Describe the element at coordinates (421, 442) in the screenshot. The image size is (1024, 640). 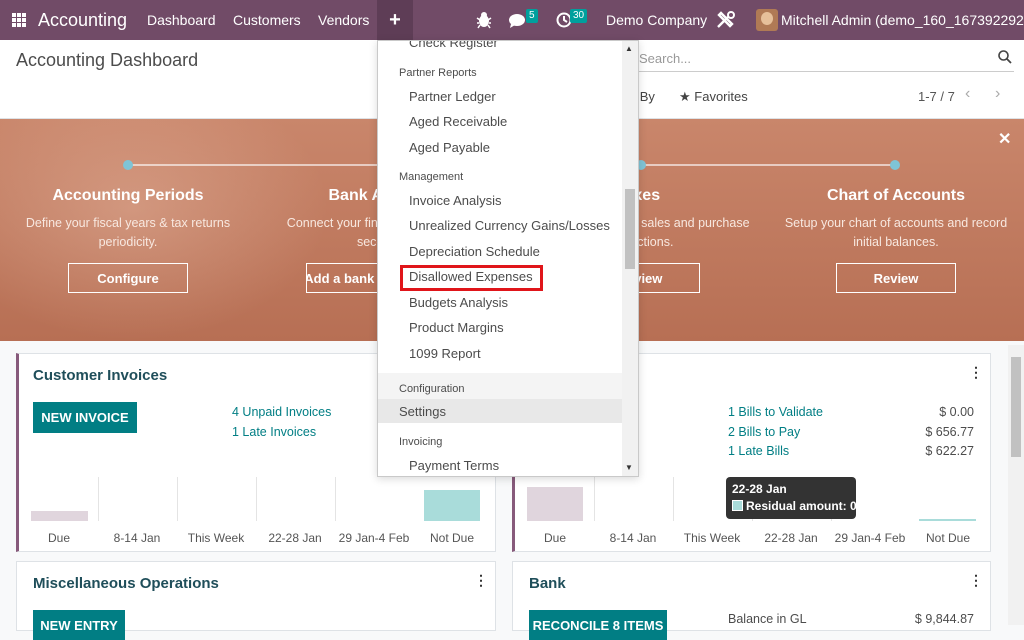
I see `section-invoicing: Invoicing` at that location.